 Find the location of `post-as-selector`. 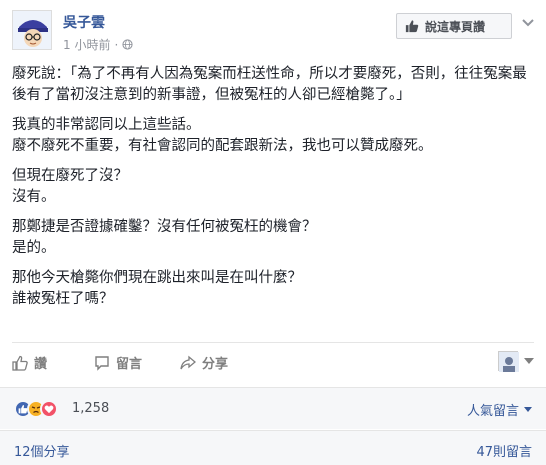

post-as-selector is located at coordinates (516, 361).